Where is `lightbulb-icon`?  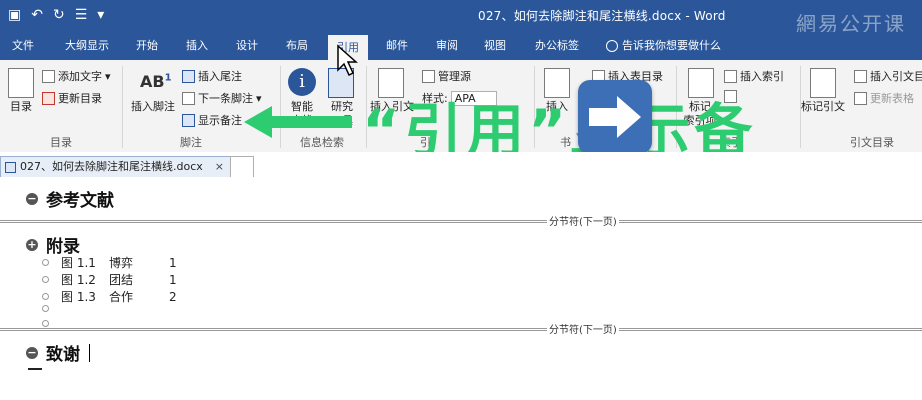 lightbulb-icon is located at coordinates (612, 46).